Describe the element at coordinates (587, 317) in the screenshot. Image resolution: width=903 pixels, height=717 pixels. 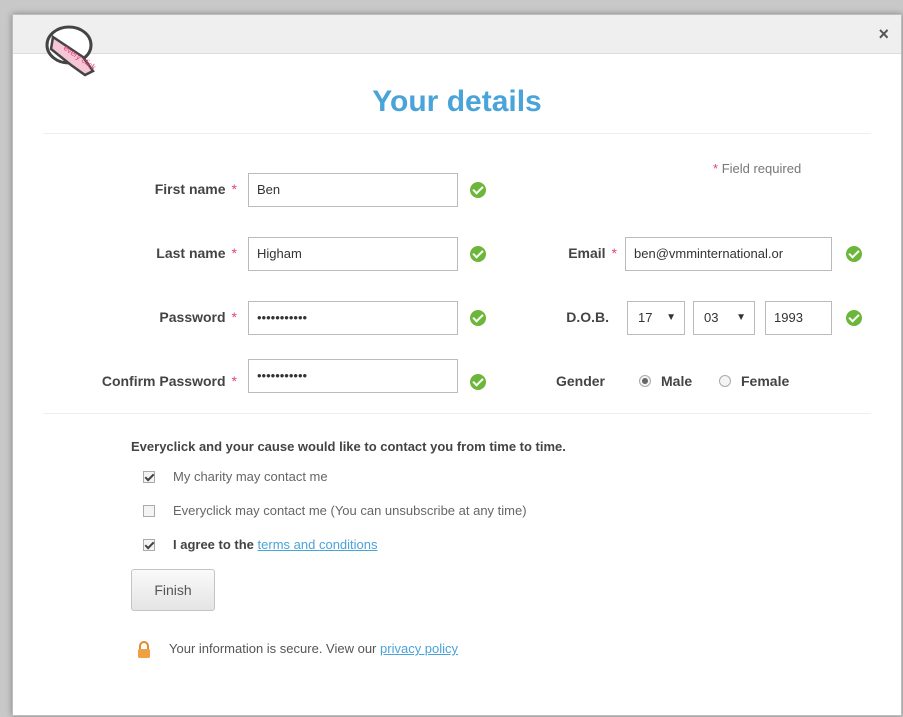
I see `dob-label: D.O.B.` at that location.